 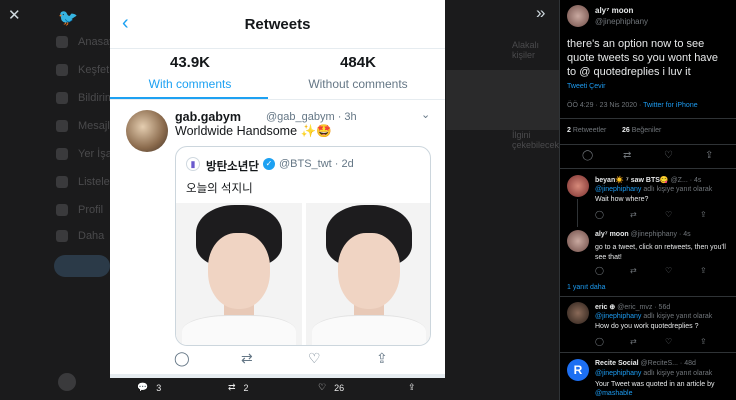 What do you see at coordinates (67, 382) in the screenshot?
I see `bg-avatar` at bounding box center [67, 382].